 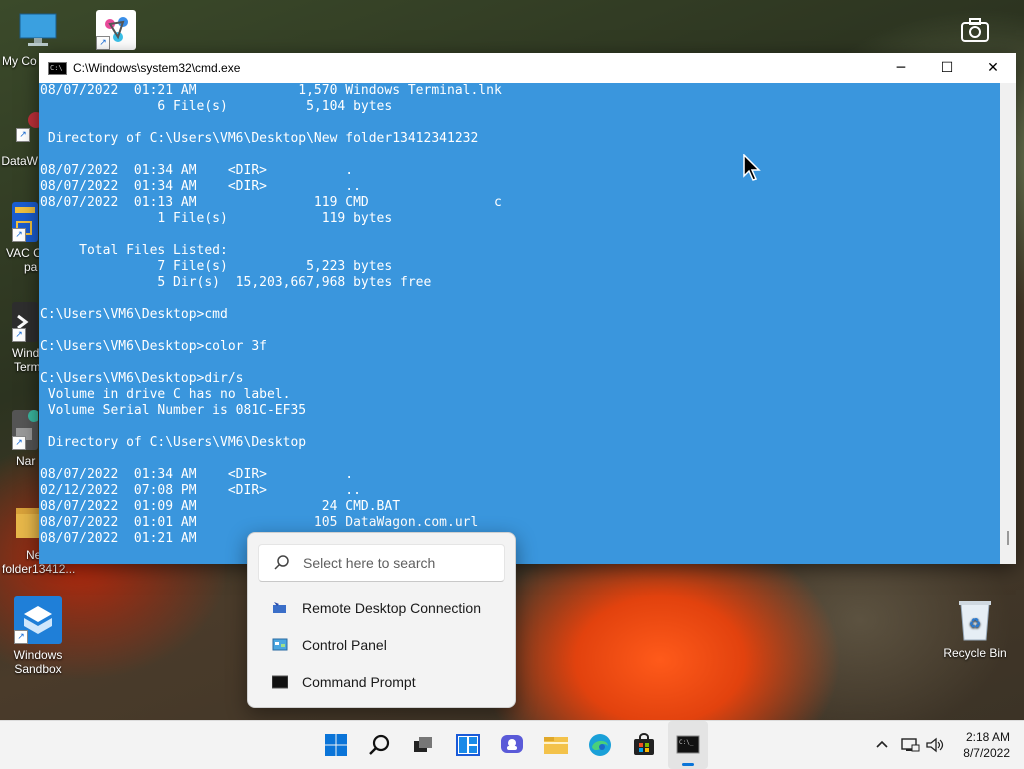 I want to click on scrollbar-thumb, so click(x=1008, y=538).